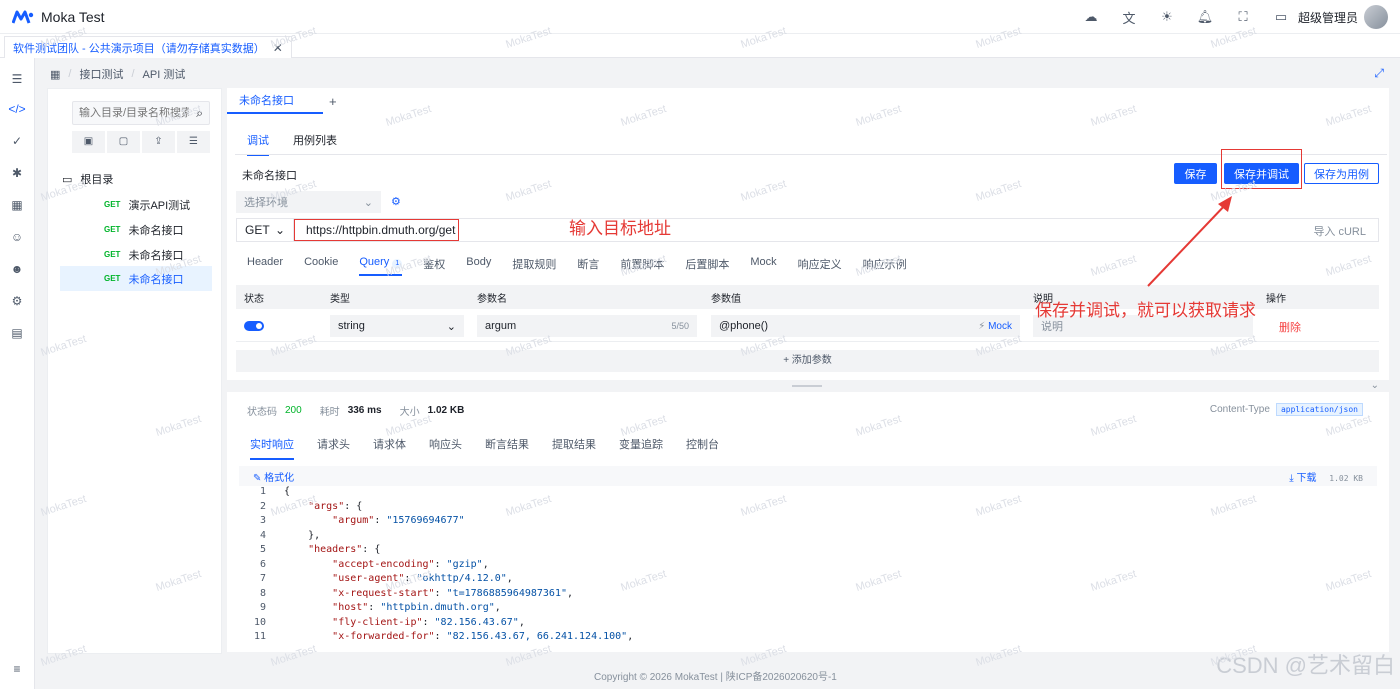 This screenshot has width=1400, height=689. What do you see at coordinates (1276, 299) in the screenshot?
I see `column-actions: 操作` at bounding box center [1276, 299].